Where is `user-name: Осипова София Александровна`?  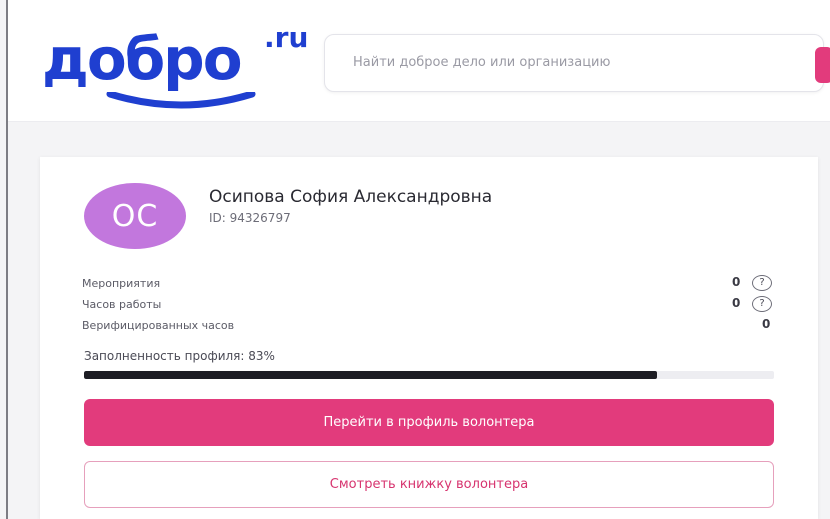
user-name: Осипова София Александровна is located at coordinates (351, 197).